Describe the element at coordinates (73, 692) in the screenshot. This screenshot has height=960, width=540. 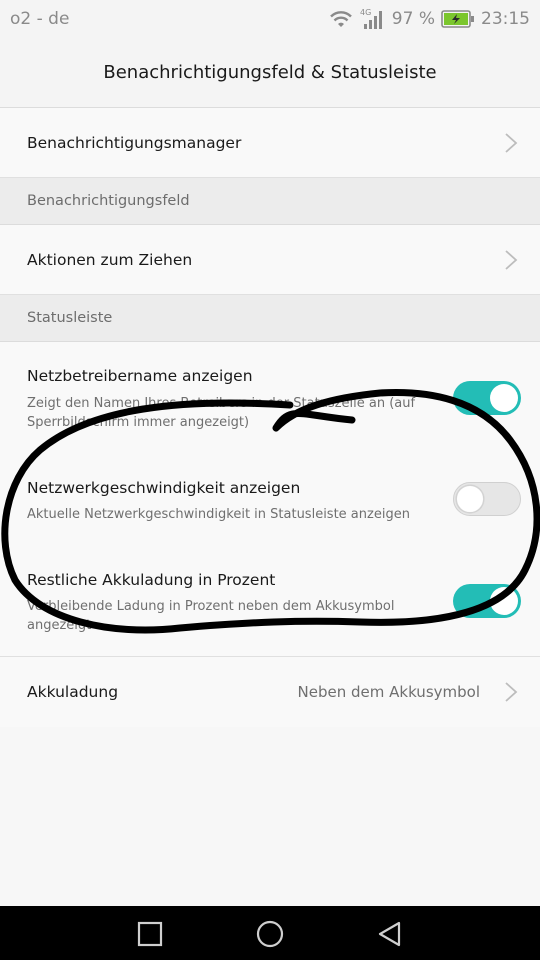
I see `battery-display-label: Akkuladung` at that location.